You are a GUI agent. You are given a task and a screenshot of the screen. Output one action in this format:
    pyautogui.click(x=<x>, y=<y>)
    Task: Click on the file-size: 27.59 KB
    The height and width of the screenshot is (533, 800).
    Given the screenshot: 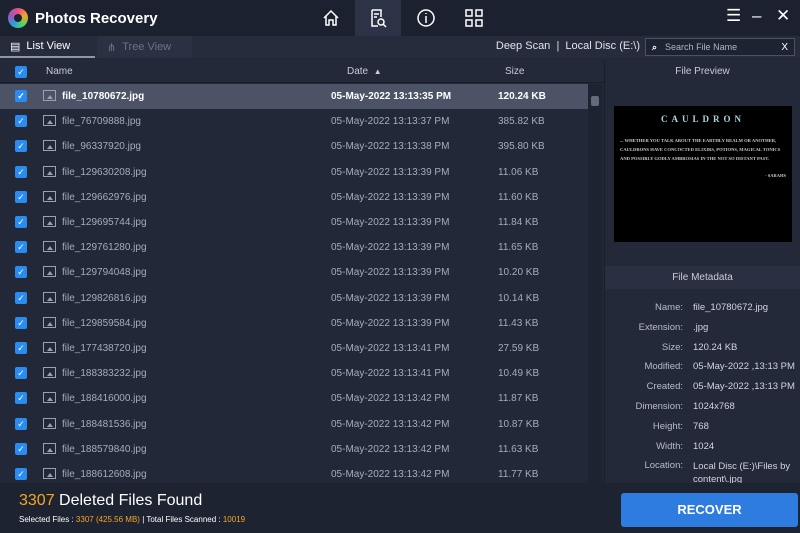 What is the action you would take?
    pyautogui.click(x=519, y=348)
    